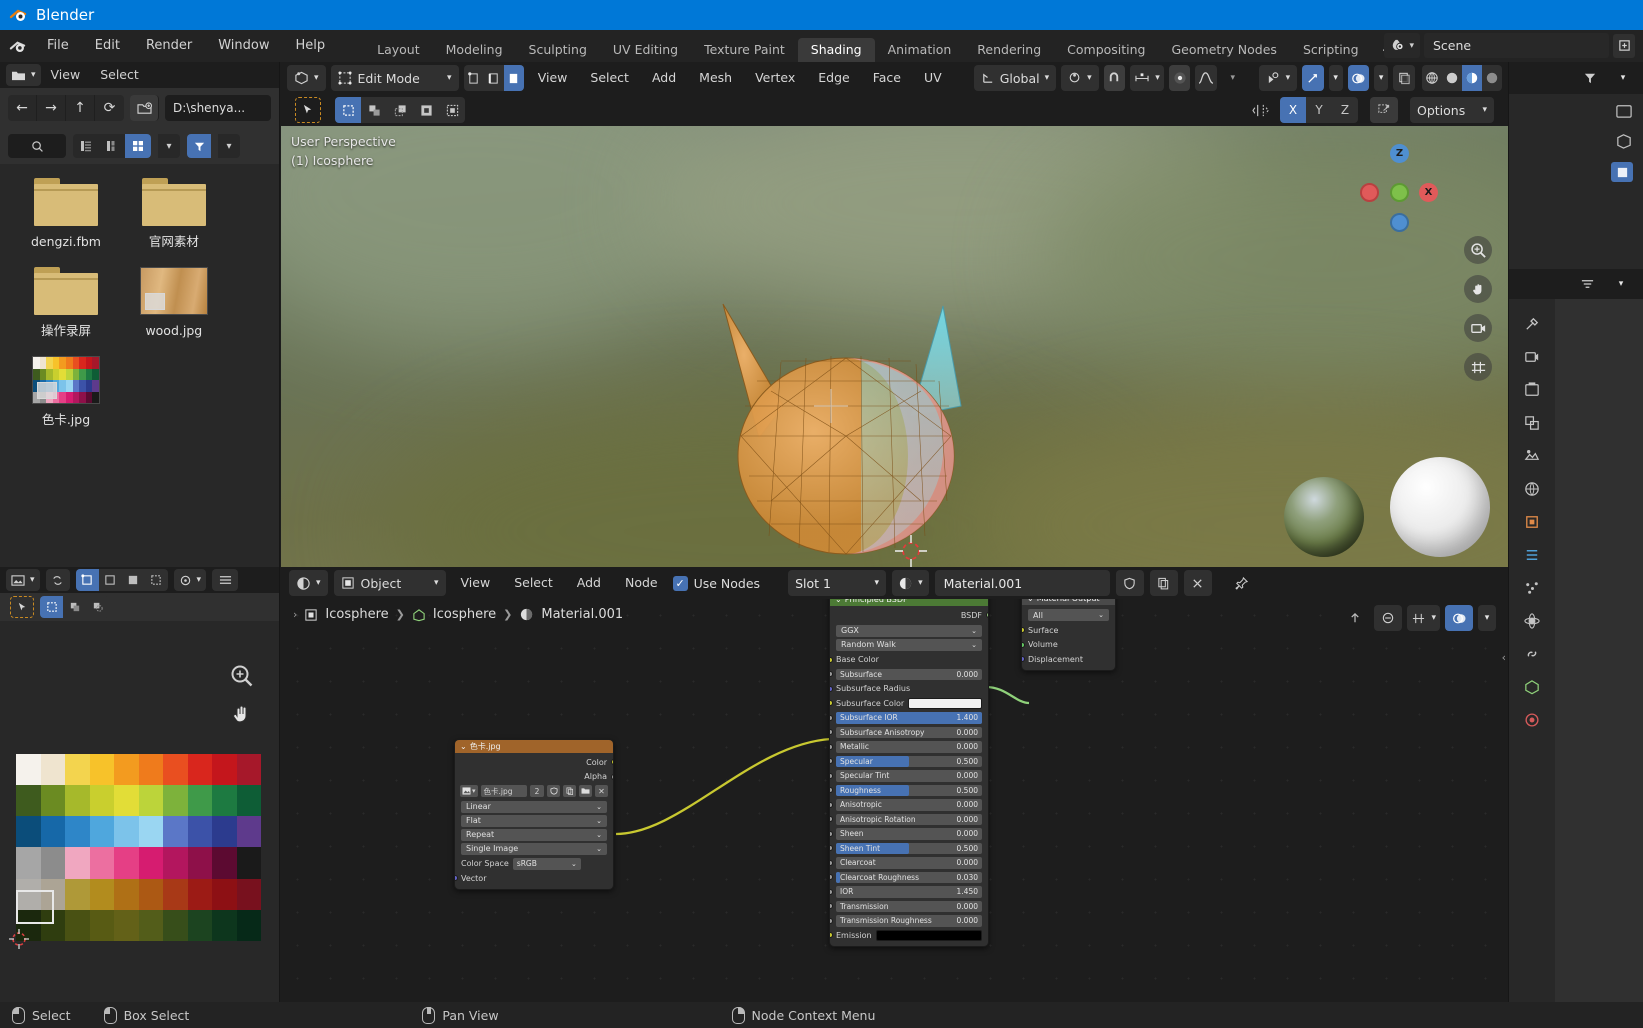  I want to click on outliner-filter-icon, so click(1590, 78).